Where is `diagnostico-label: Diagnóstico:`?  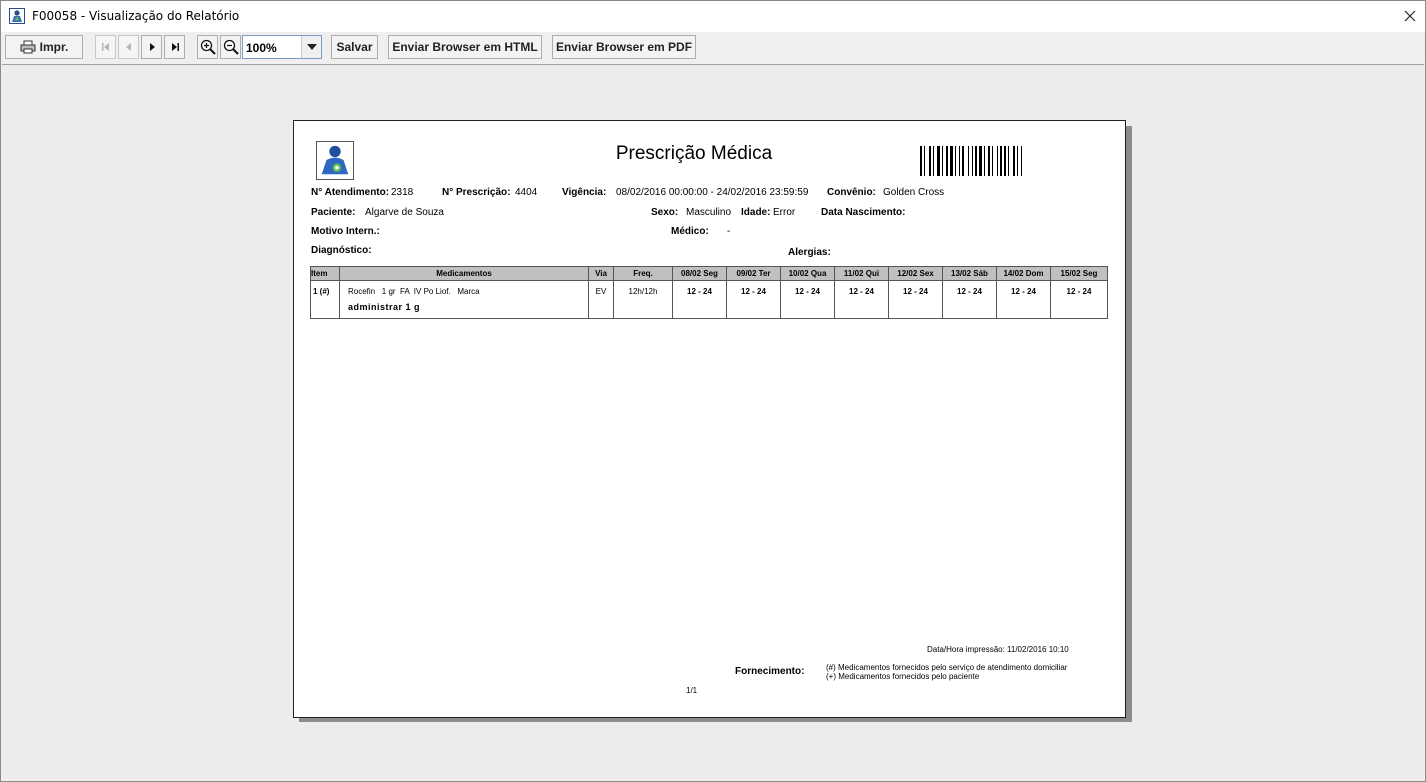
diagnostico-label: Diagnóstico: is located at coordinates (341, 250).